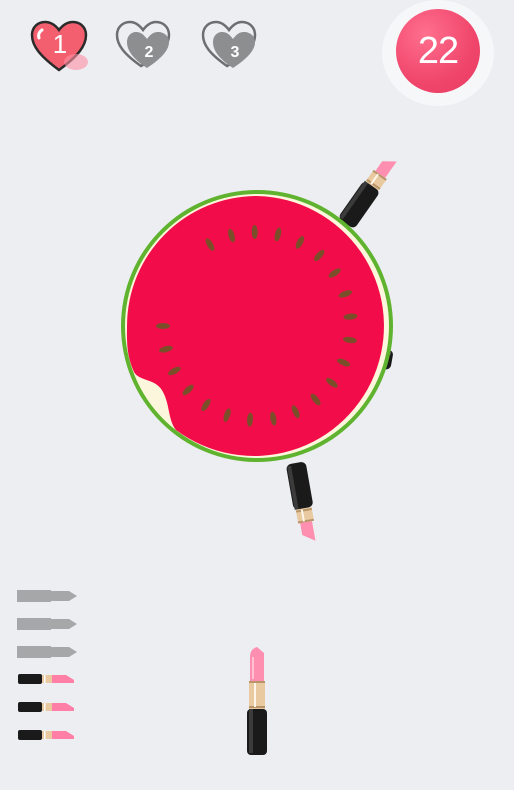 This screenshot has width=514, height=790. I want to click on seed, so click(163, 326).